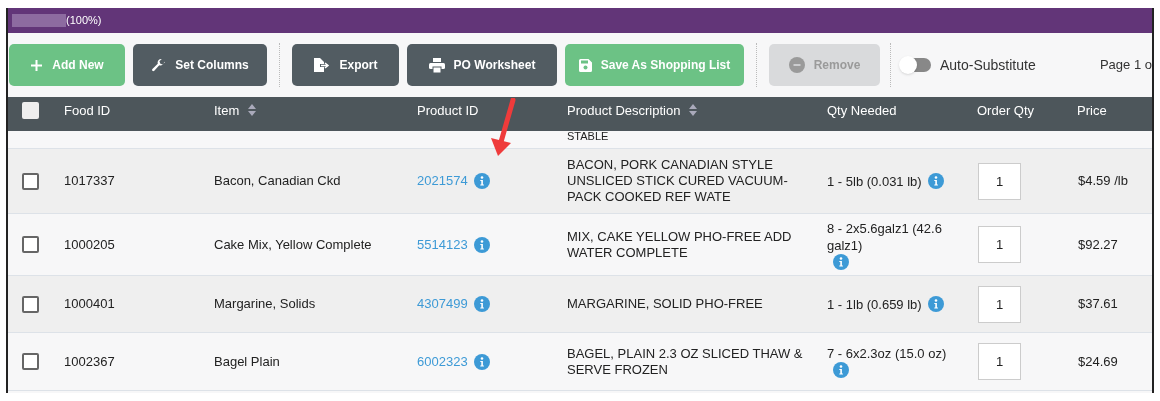  What do you see at coordinates (665, 304) in the screenshot?
I see `table-cell-text: MARGARINE, SOLID PHO-FREE` at bounding box center [665, 304].